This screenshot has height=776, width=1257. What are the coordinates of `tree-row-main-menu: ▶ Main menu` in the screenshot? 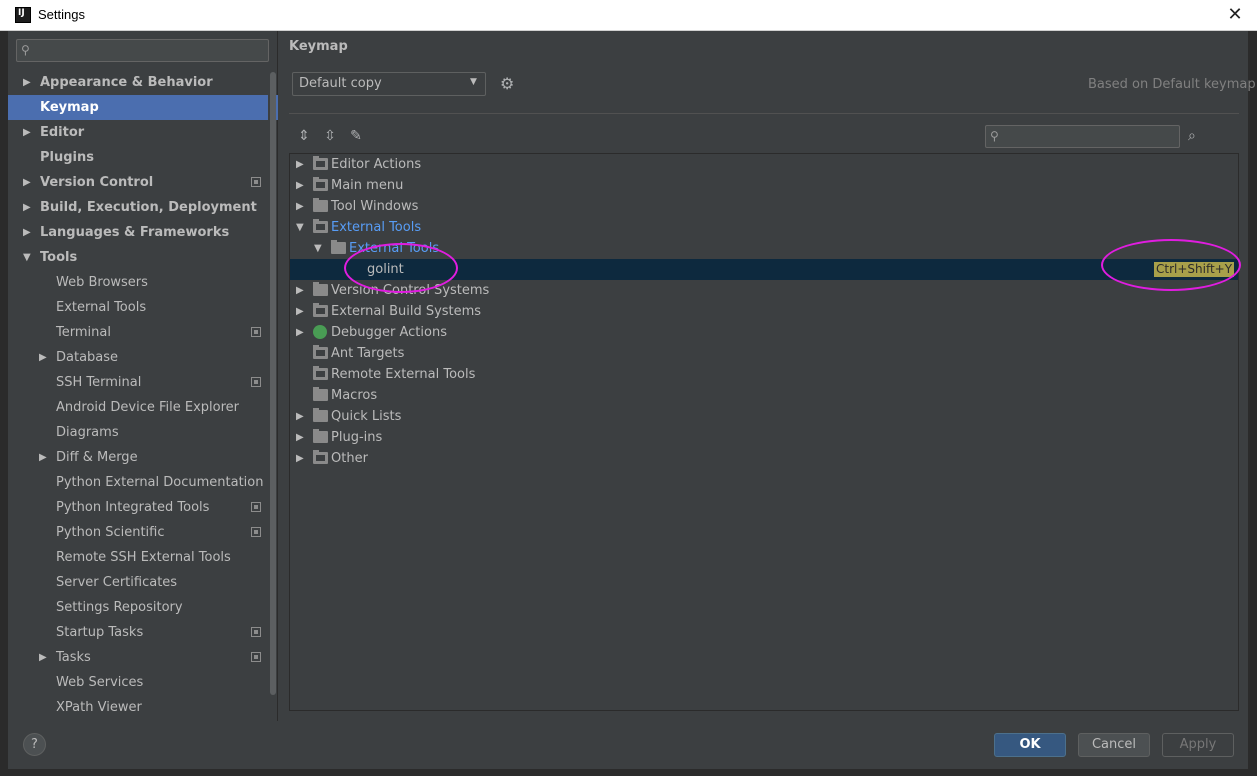 It's located at (764, 185).